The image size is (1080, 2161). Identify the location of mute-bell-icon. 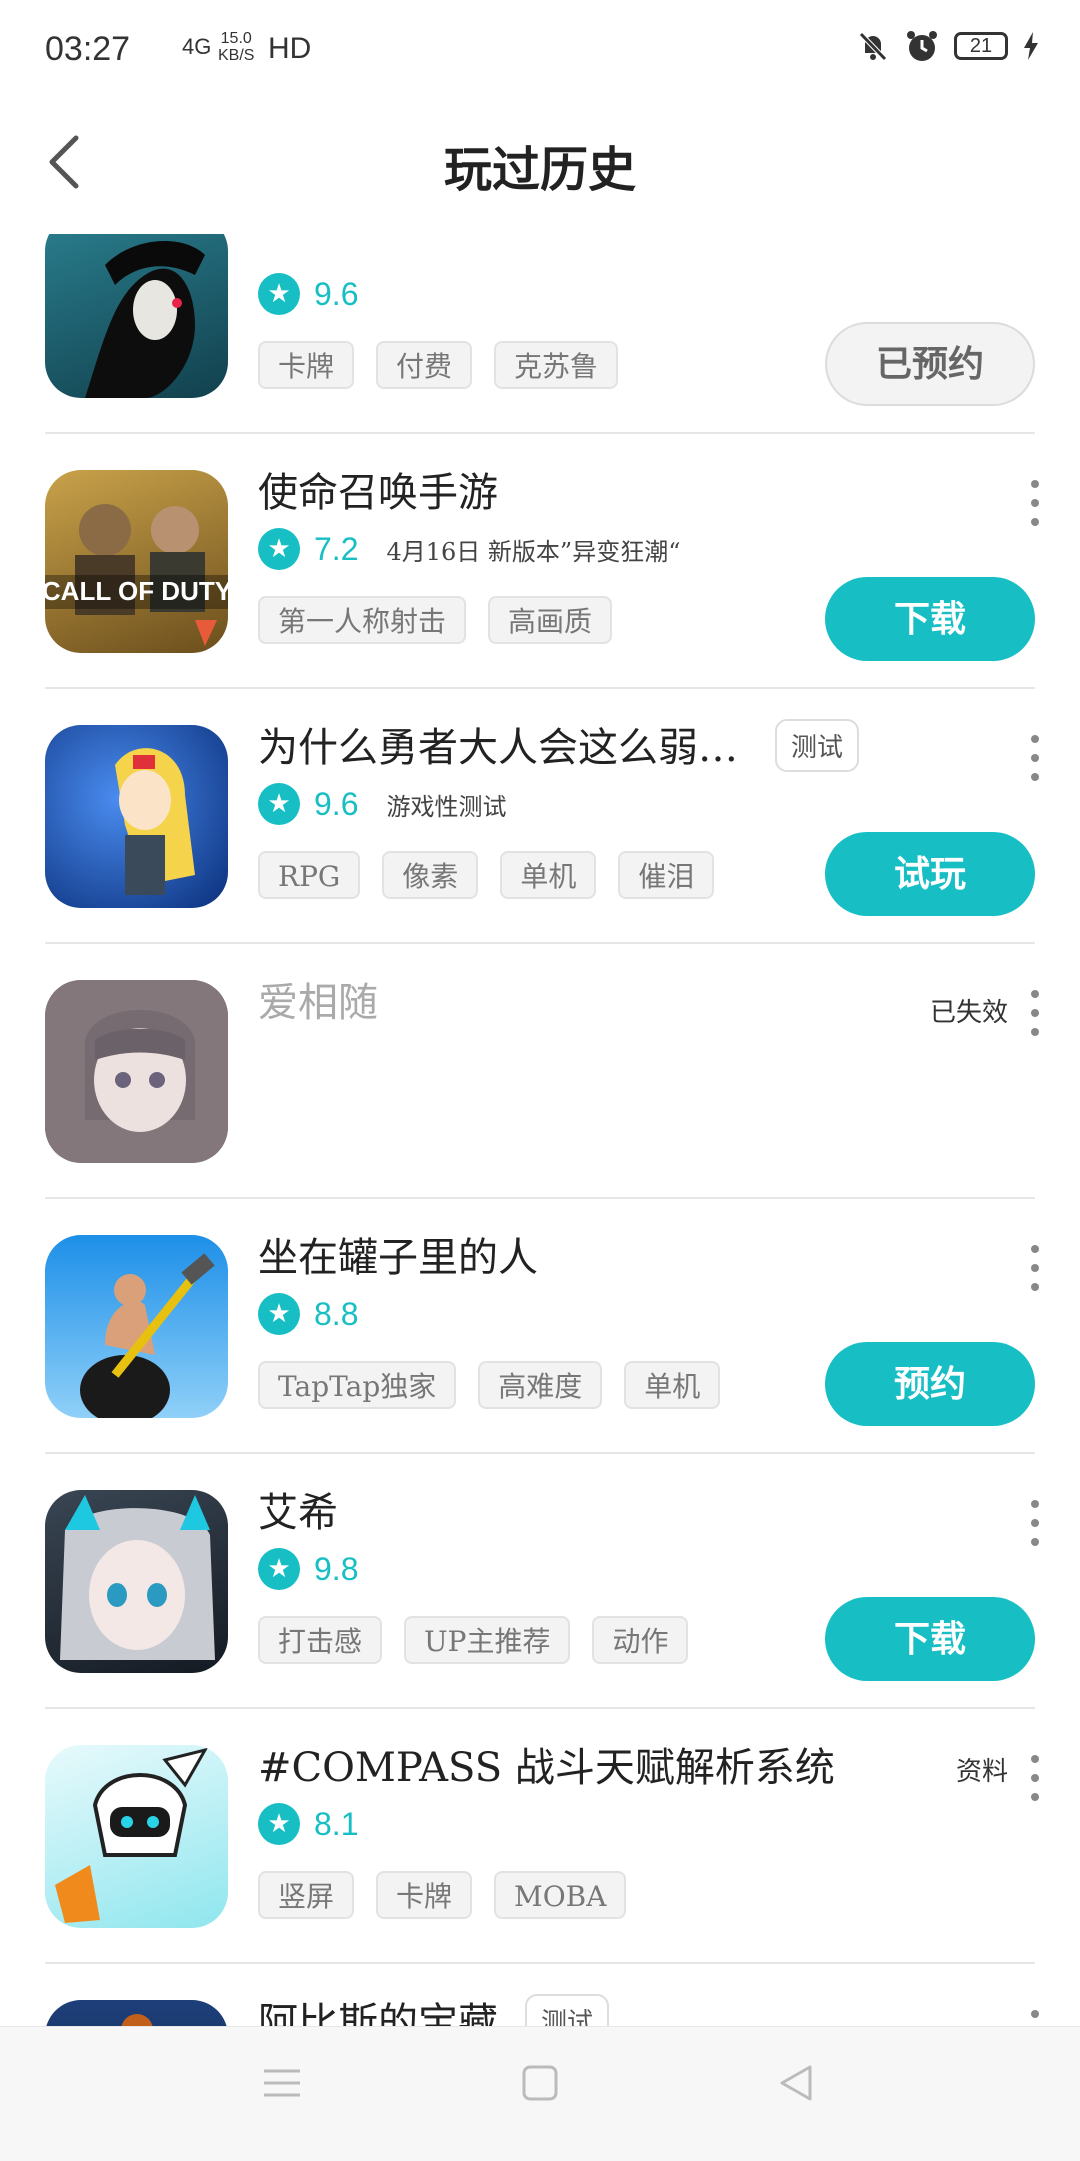
(873, 46).